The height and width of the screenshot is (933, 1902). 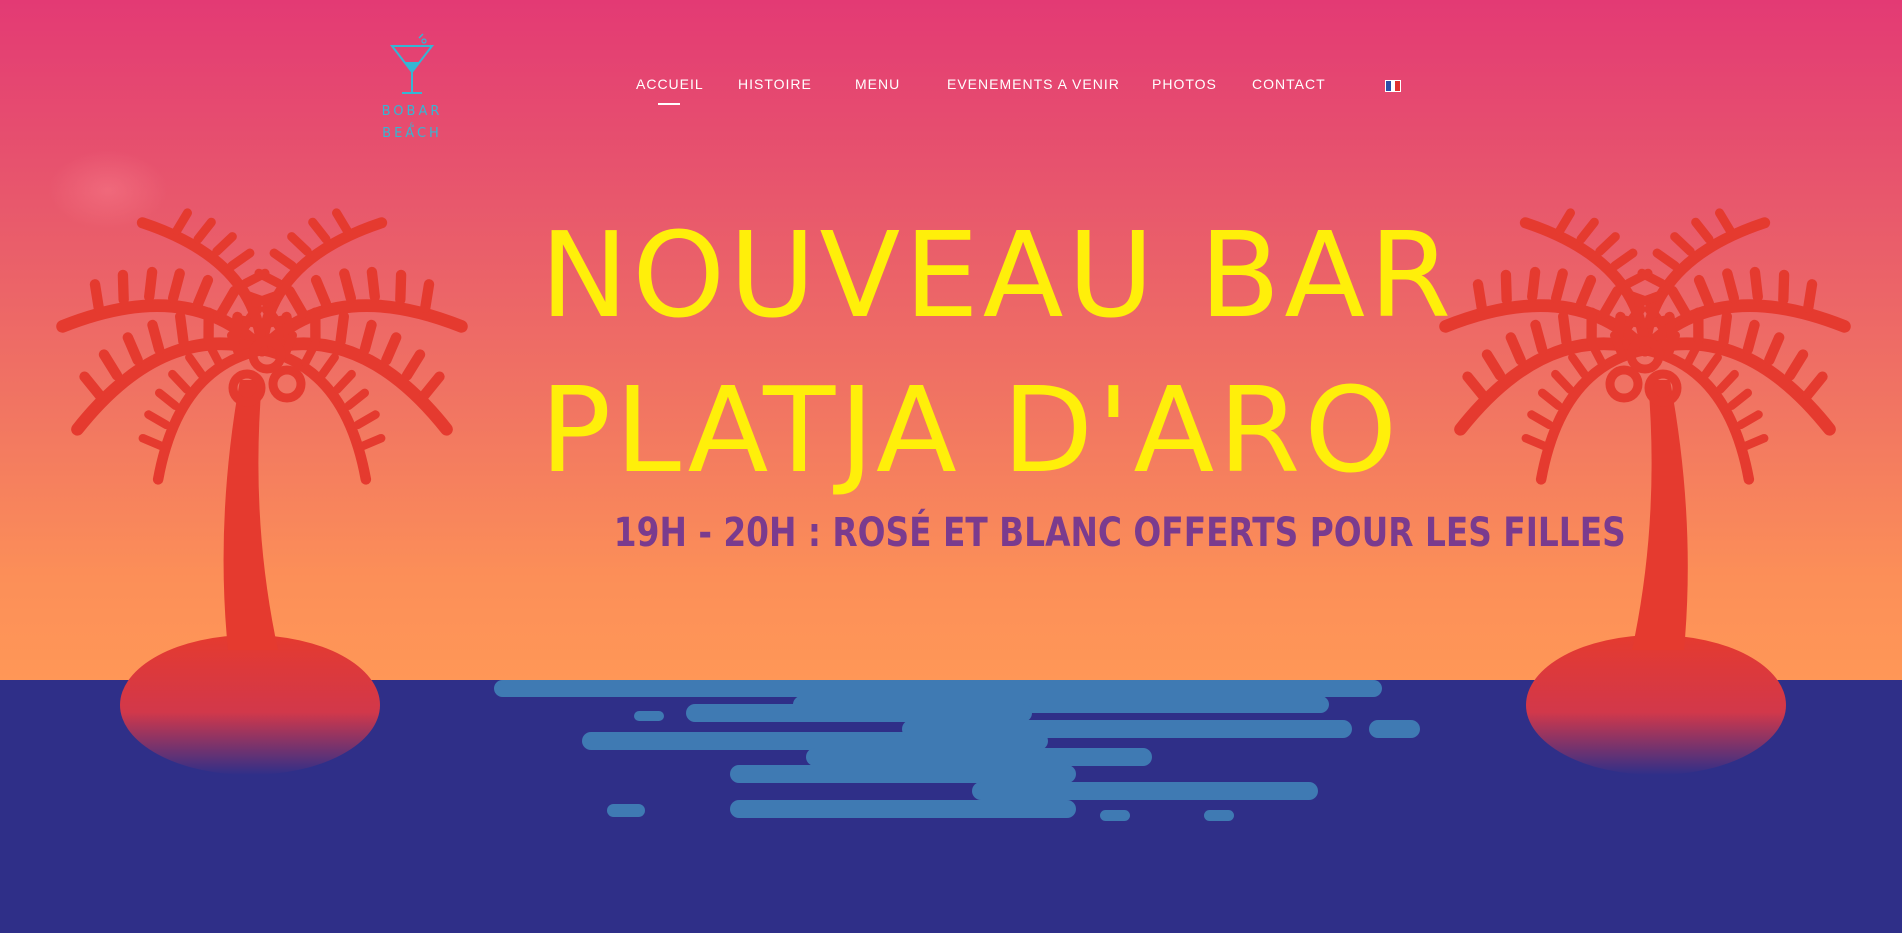 What do you see at coordinates (971, 430) in the screenshot?
I see `hero-title-line-2: PLATJA D'ARO` at bounding box center [971, 430].